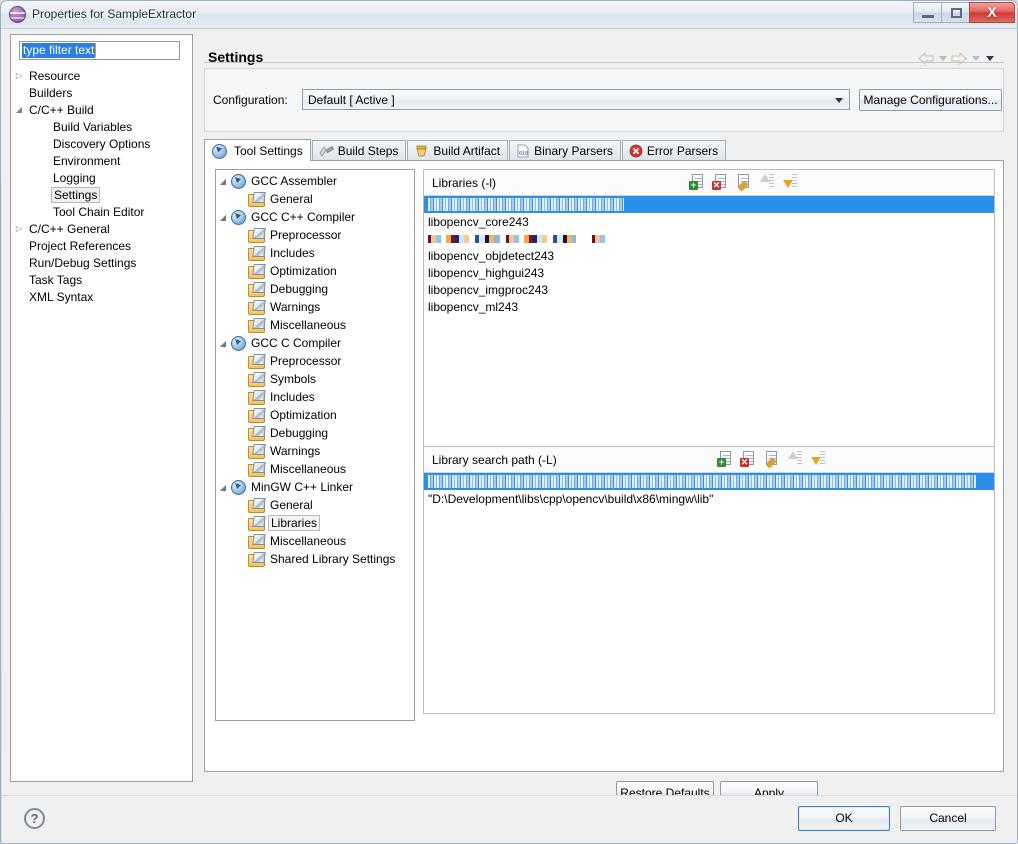  I want to click on tab-build-steps: Build Steps, so click(359, 150).